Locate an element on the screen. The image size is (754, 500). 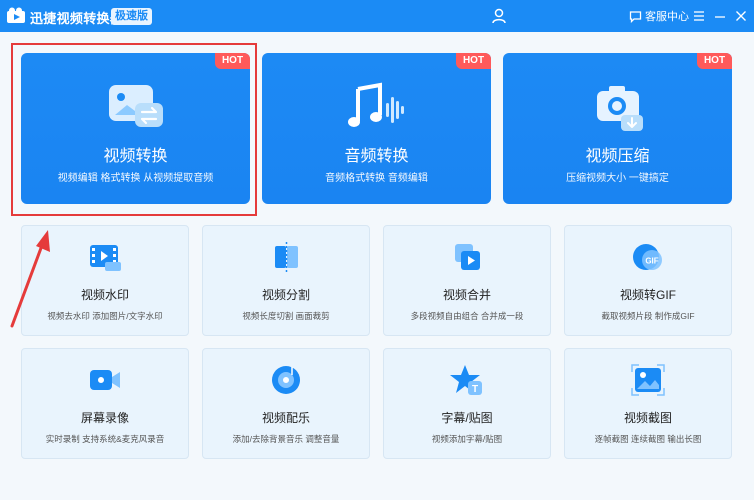
card-title: 视频分割 is located at coordinates (285, 295).